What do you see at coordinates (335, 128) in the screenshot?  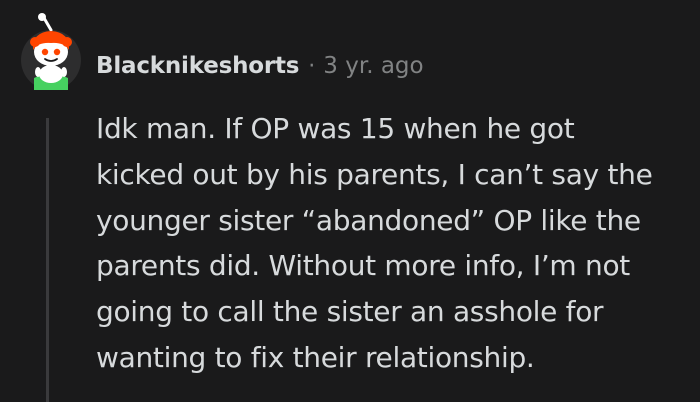 I see `comment-body-line: Idk man. If OP was 15 when he got` at bounding box center [335, 128].